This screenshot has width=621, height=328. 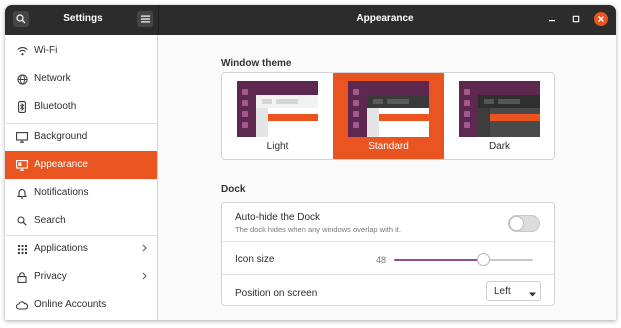 I want to click on theme-option-standard: Standard, so click(x=388, y=116).